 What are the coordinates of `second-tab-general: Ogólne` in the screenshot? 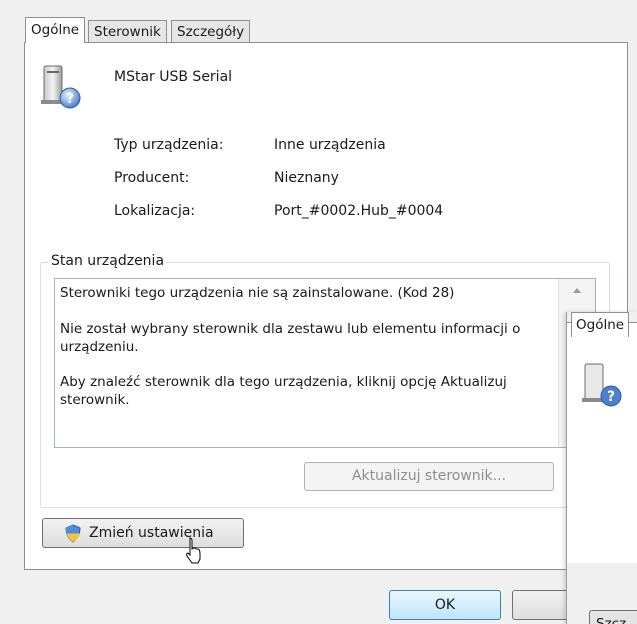 It's located at (600, 324).